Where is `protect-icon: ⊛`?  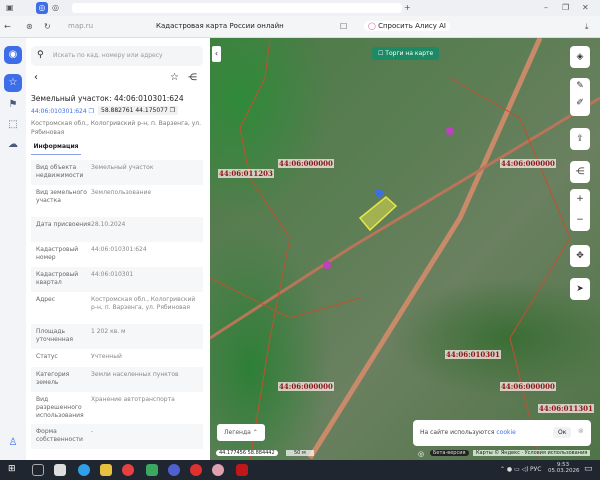 protect-icon: ⊛ is located at coordinates (29, 27).